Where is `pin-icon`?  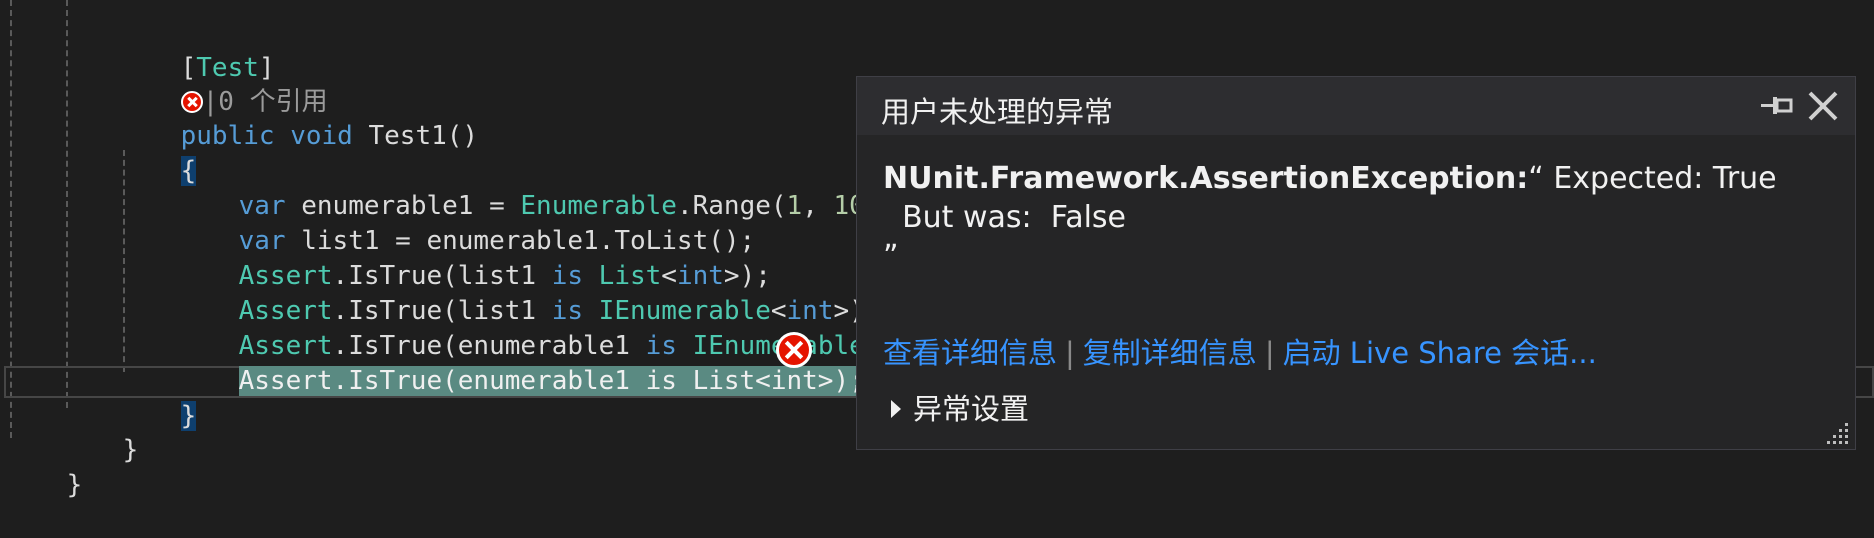 pin-icon is located at coordinates (1777, 105).